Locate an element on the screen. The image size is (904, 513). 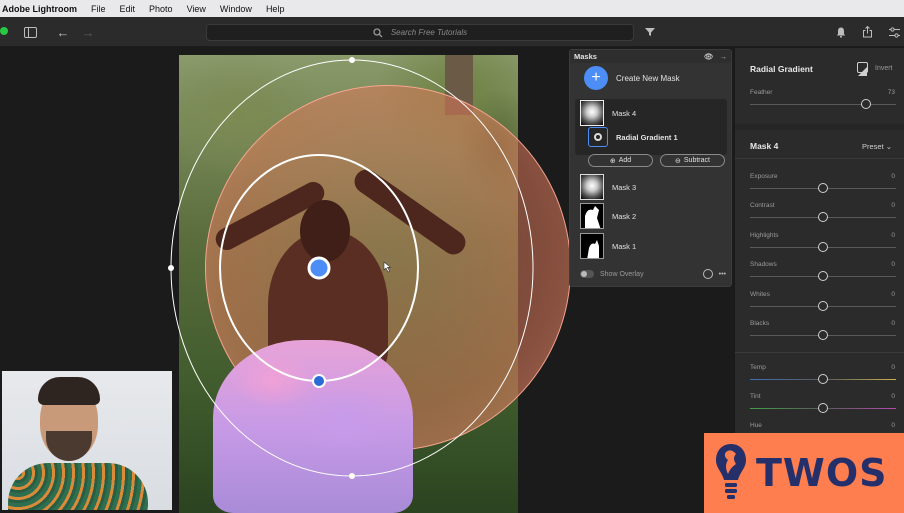
tint-slider is located at coordinates (823, 408).